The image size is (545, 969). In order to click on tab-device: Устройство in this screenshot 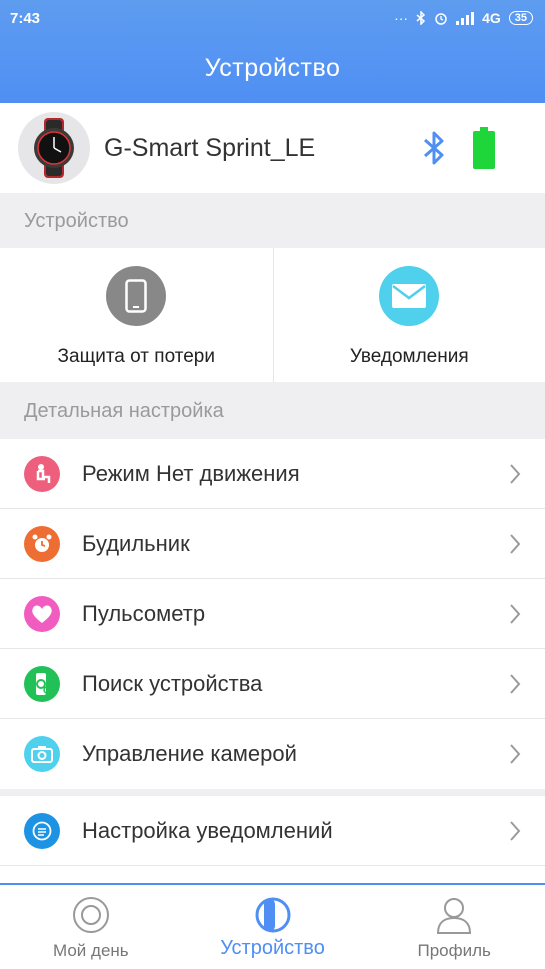, I will do `click(273, 927)`.